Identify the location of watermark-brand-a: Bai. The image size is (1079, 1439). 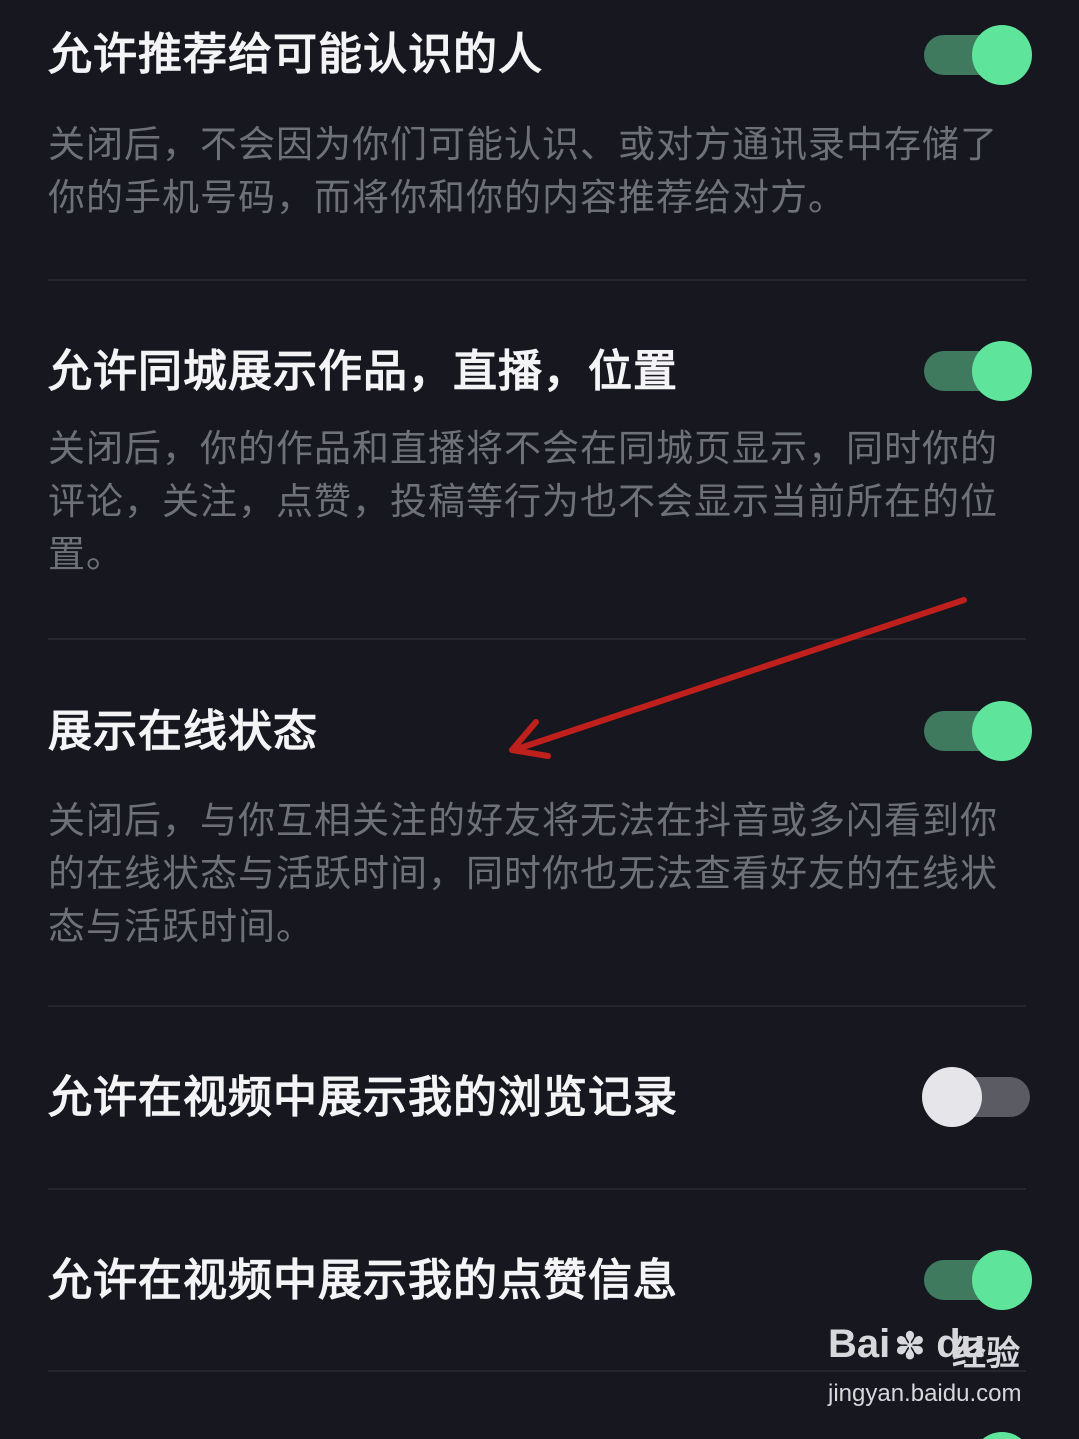
(859, 1344).